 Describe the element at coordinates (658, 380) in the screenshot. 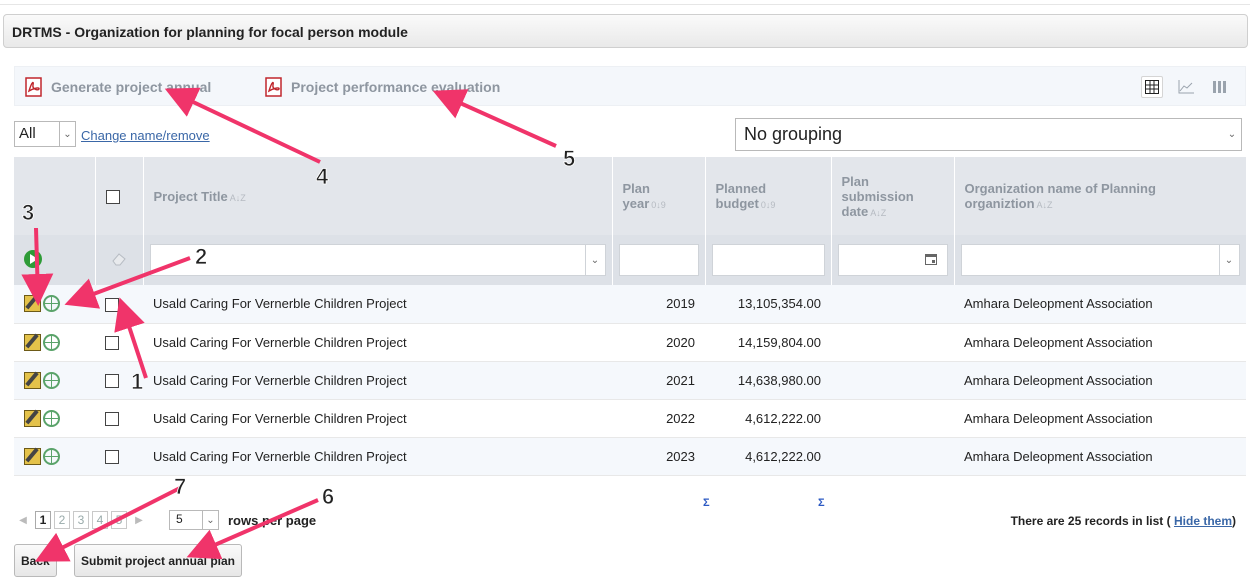

I see `plan-year-cell: 2021` at that location.